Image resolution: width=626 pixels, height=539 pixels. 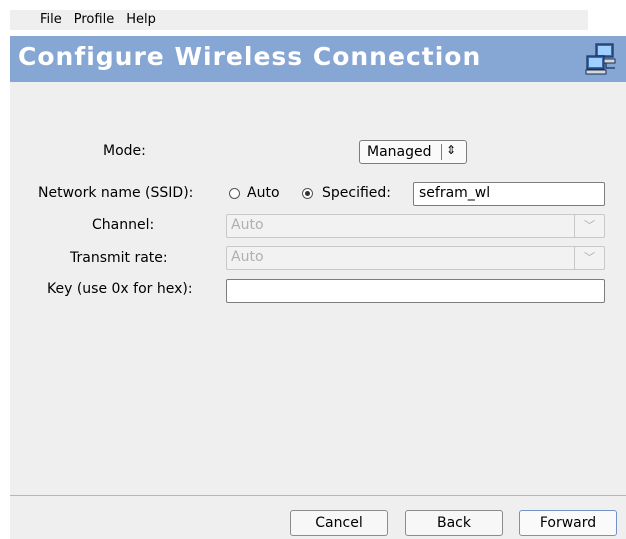 I want to click on banner-title: Configure Wireless Connection, so click(x=250, y=56).